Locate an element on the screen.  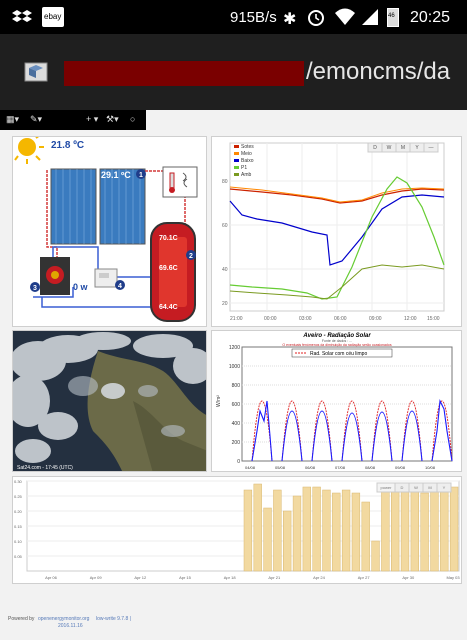
controller-icon is located at coordinates (106, 278).